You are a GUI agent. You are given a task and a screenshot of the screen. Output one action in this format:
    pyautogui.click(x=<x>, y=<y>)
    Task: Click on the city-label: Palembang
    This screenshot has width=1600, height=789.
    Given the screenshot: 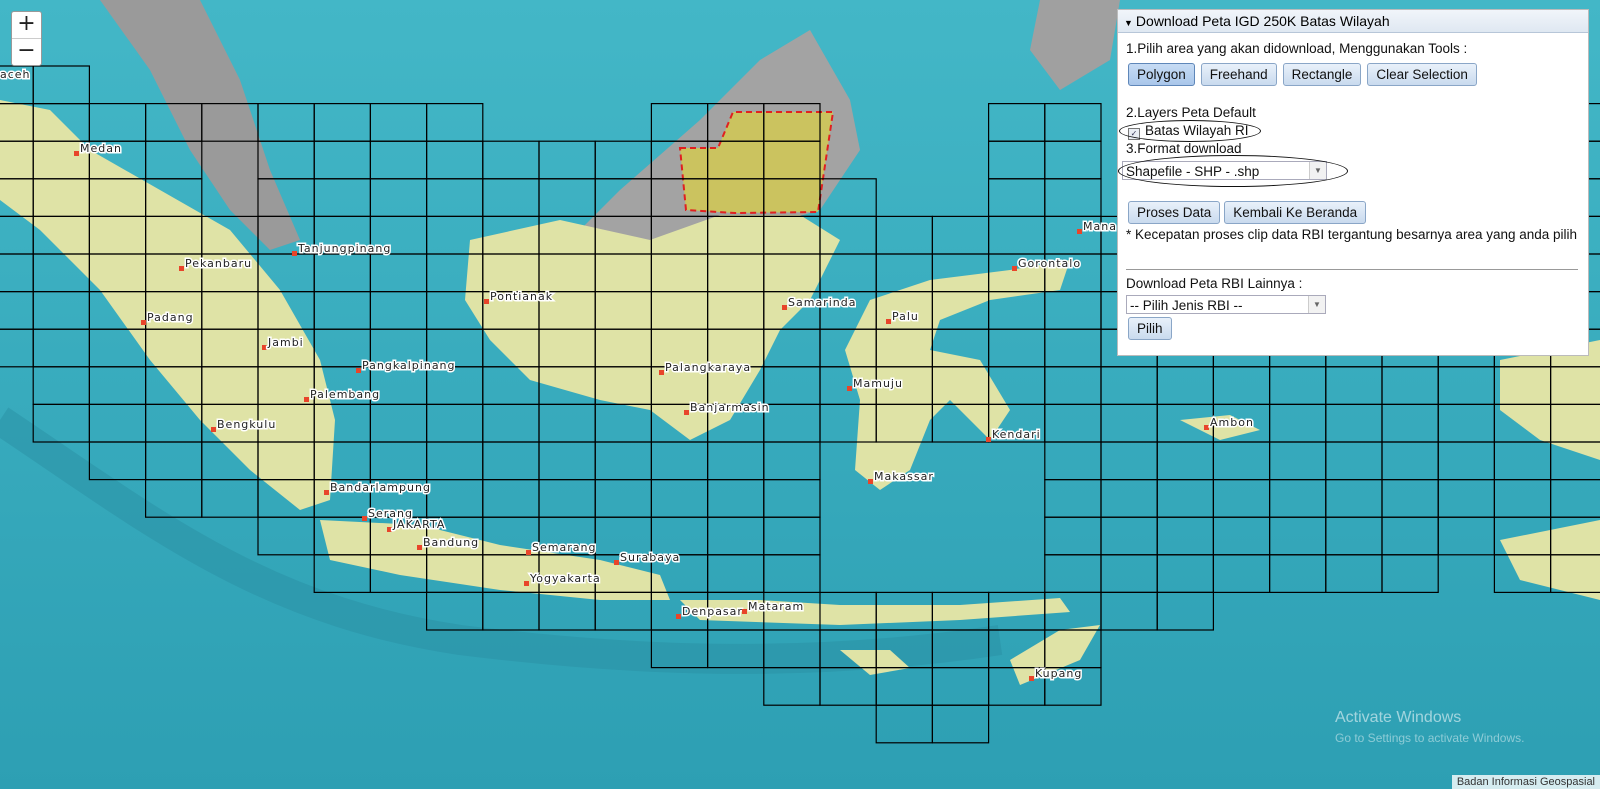 What is the action you would take?
    pyautogui.click(x=345, y=394)
    